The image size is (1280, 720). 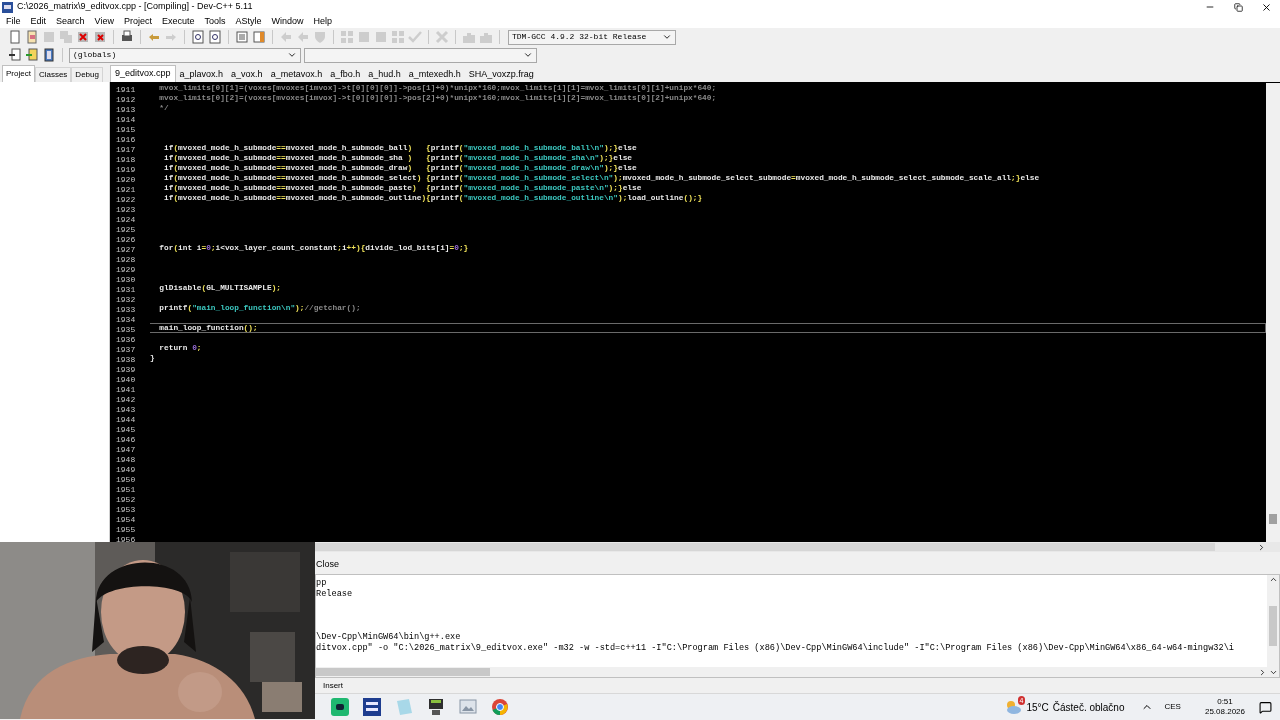 What do you see at coordinates (1037, 707) in the screenshot?
I see `temperature: 15°C` at bounding box center [1037, 707].